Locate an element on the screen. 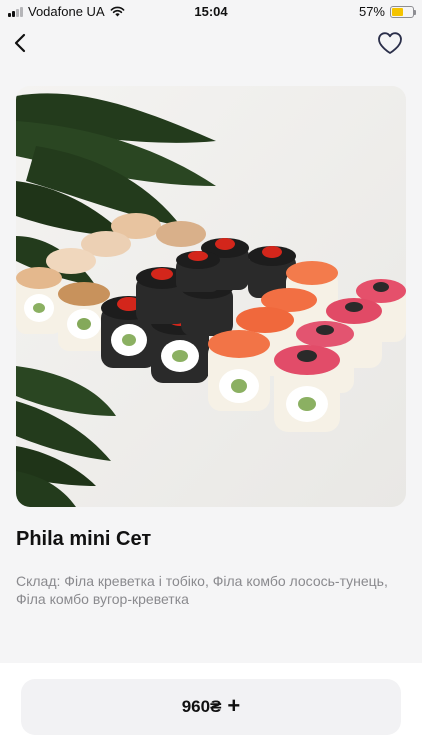 The width and height of the screenshot is (422, 750). price-label: 960₴ is located at coordinates (201, 706).